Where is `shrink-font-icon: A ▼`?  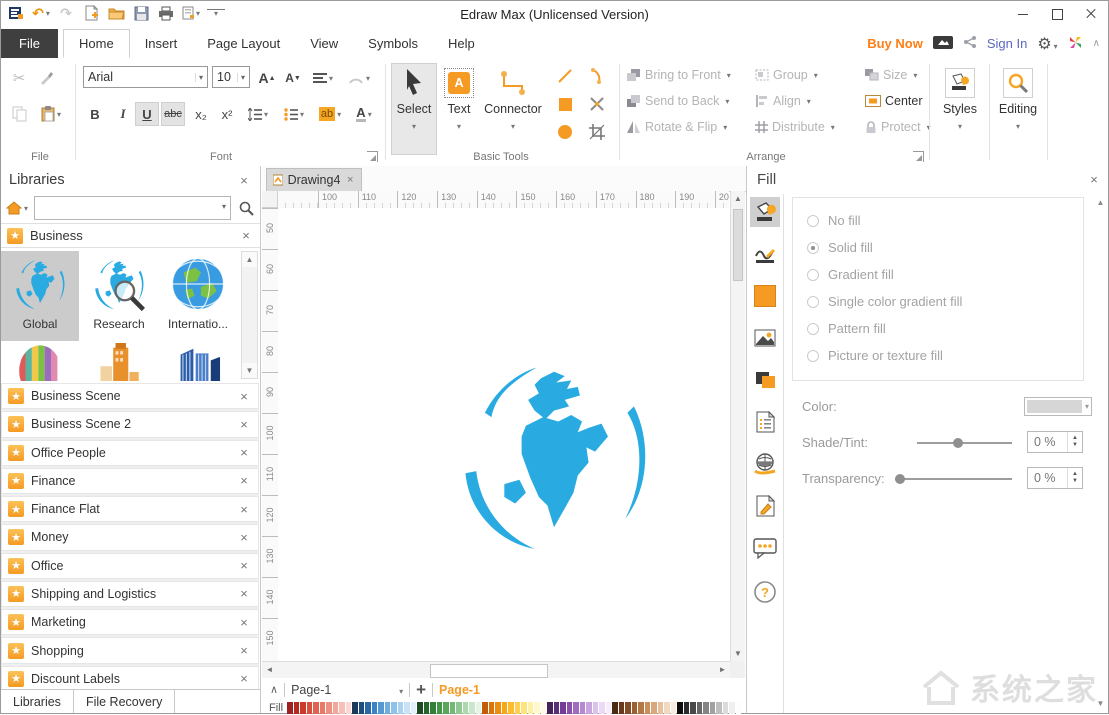 shrink-font-icon: A ▼ is located at coordinates (293, 78).